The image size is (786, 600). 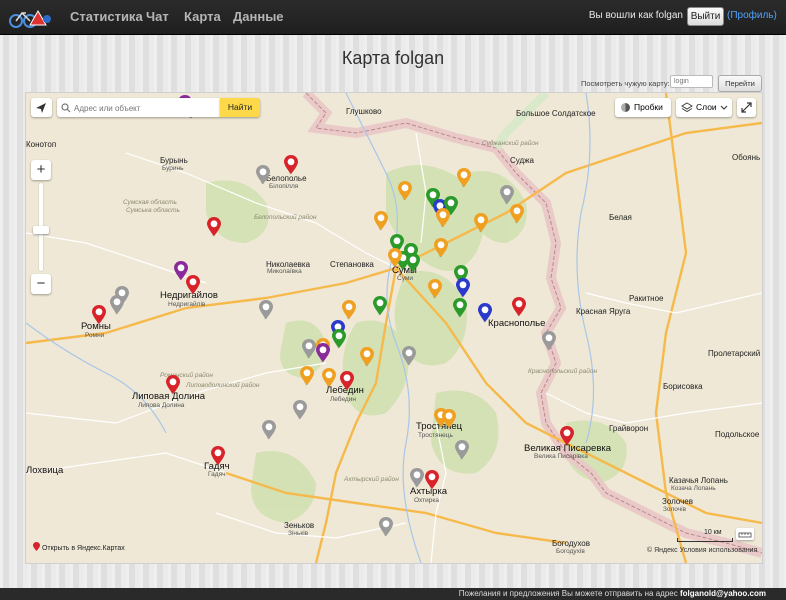 What do you see at coordinates (723, 593) in the screenshot?
I see `footer-email-link: folganold@yahoo.com` at bounding box center [723, 593].